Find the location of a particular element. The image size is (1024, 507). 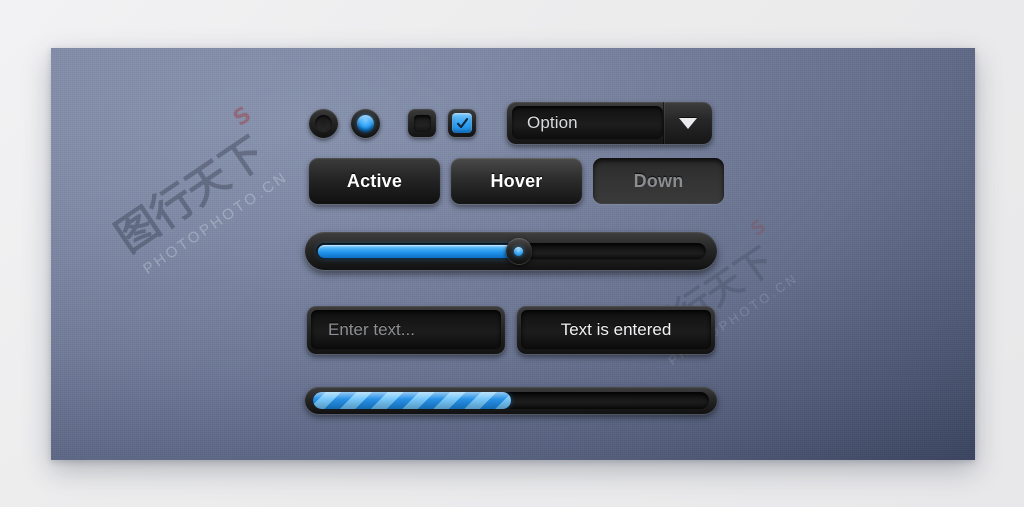

dropdown-arrow-button is located at coordinates (687, 123).